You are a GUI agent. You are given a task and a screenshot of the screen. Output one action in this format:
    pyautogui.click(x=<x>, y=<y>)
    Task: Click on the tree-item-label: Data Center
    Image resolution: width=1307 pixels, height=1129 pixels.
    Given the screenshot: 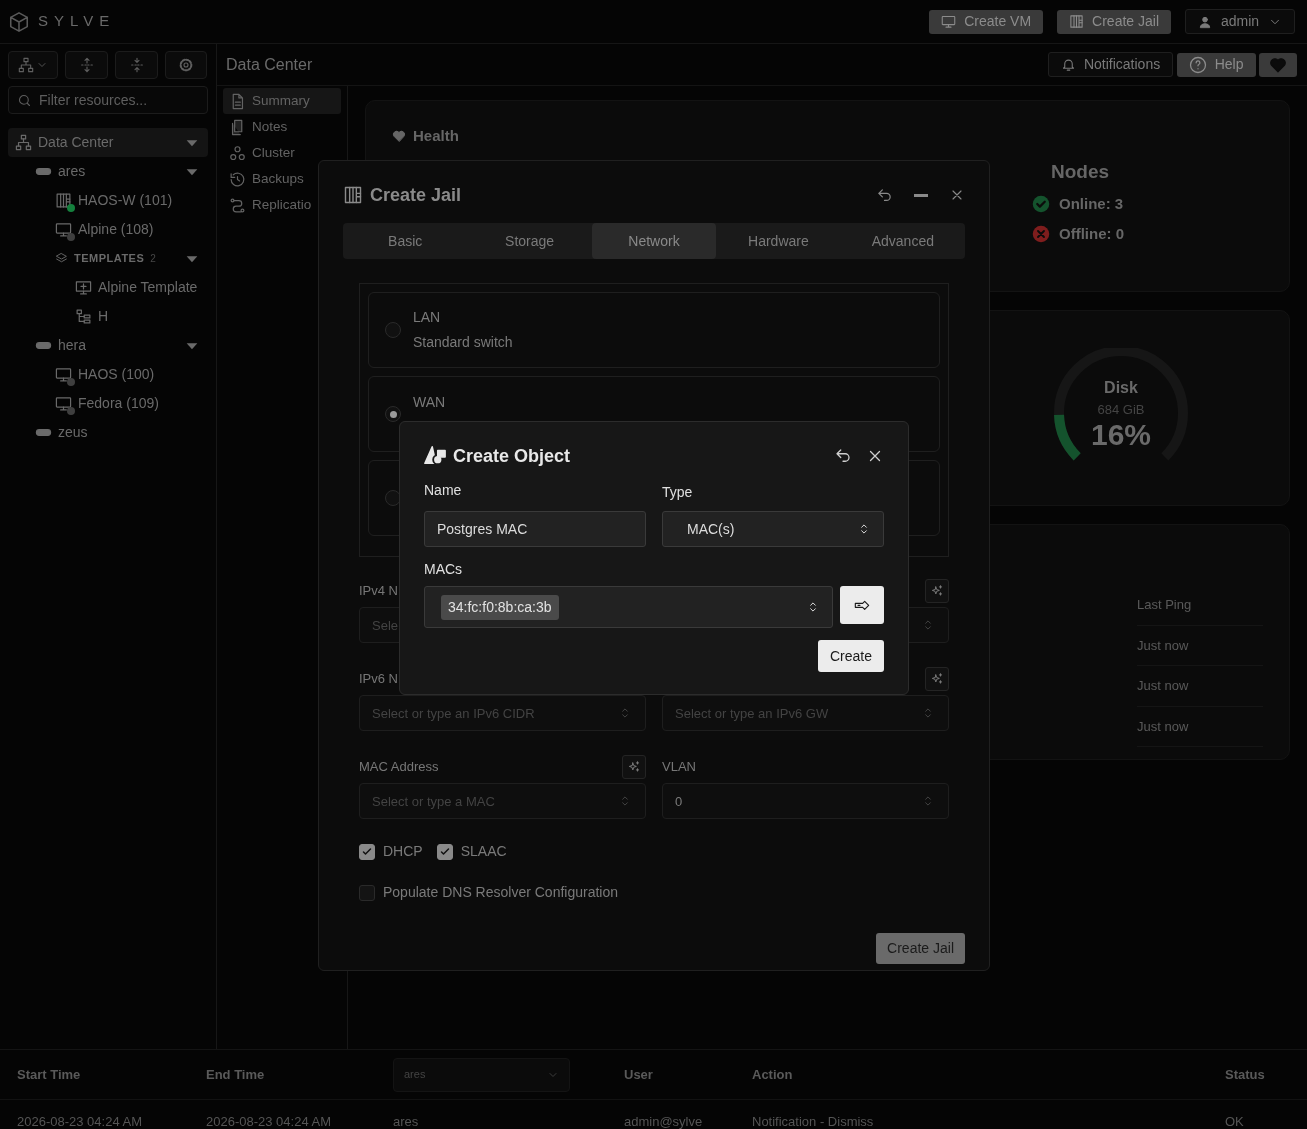 What is the action you would take?
    pyautogui.click(x=76, y=142)
    